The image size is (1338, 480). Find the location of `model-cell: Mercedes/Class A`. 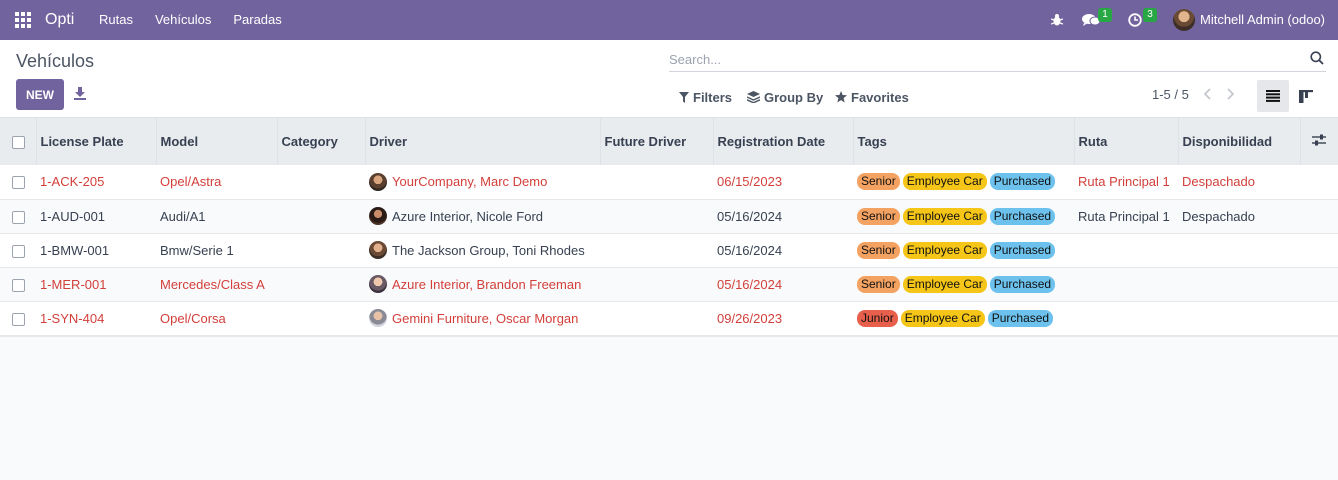

model-cell: Mercedes/Class A is located at coordinates (216, 284).